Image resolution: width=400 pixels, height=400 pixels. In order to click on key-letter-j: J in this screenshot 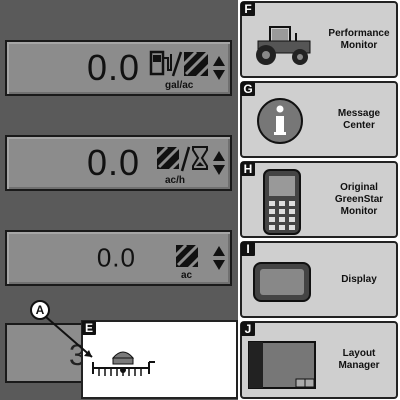, I will do `click(248, 329)`.